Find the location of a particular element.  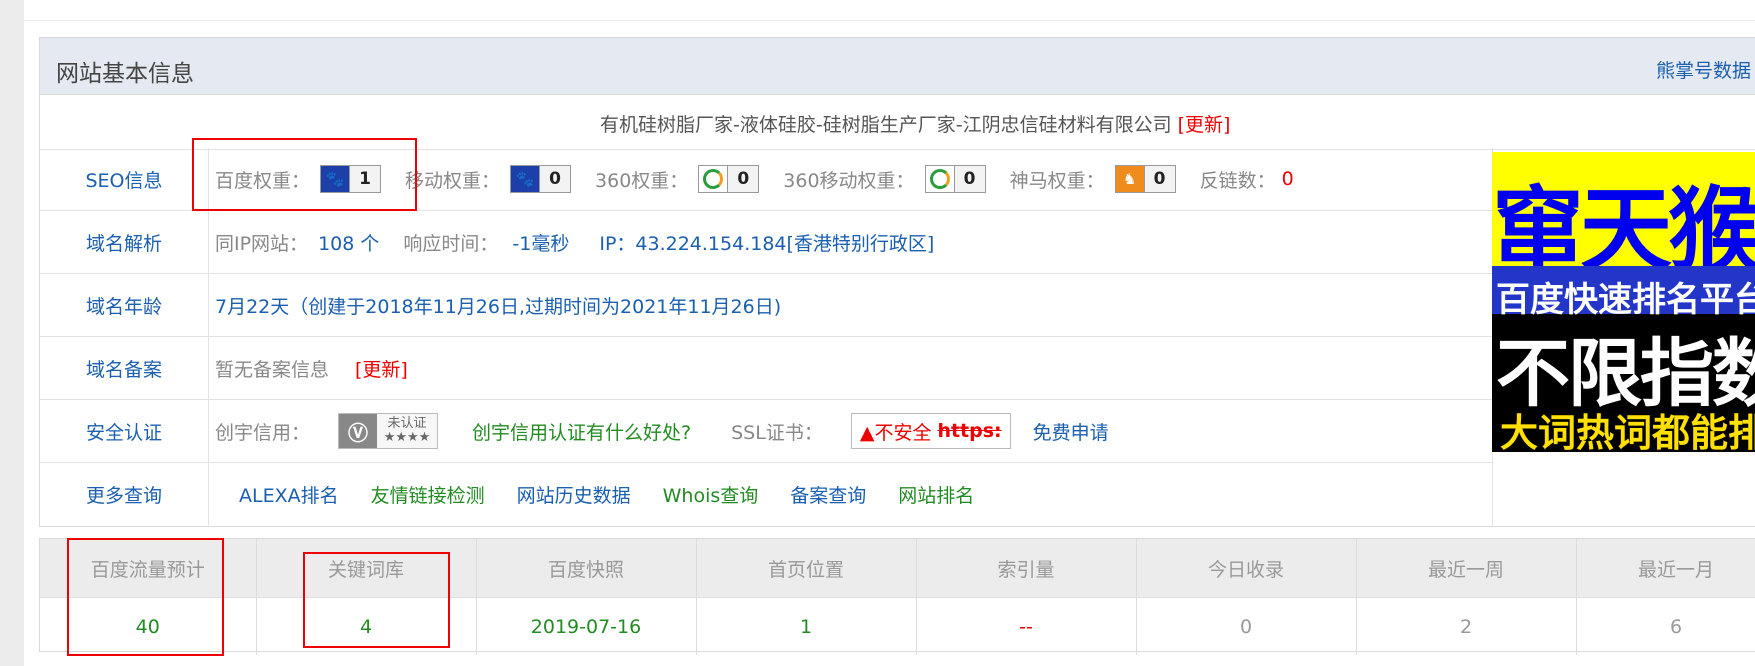

highlight-box-baidu-weight is located at coordinates (304, 174).